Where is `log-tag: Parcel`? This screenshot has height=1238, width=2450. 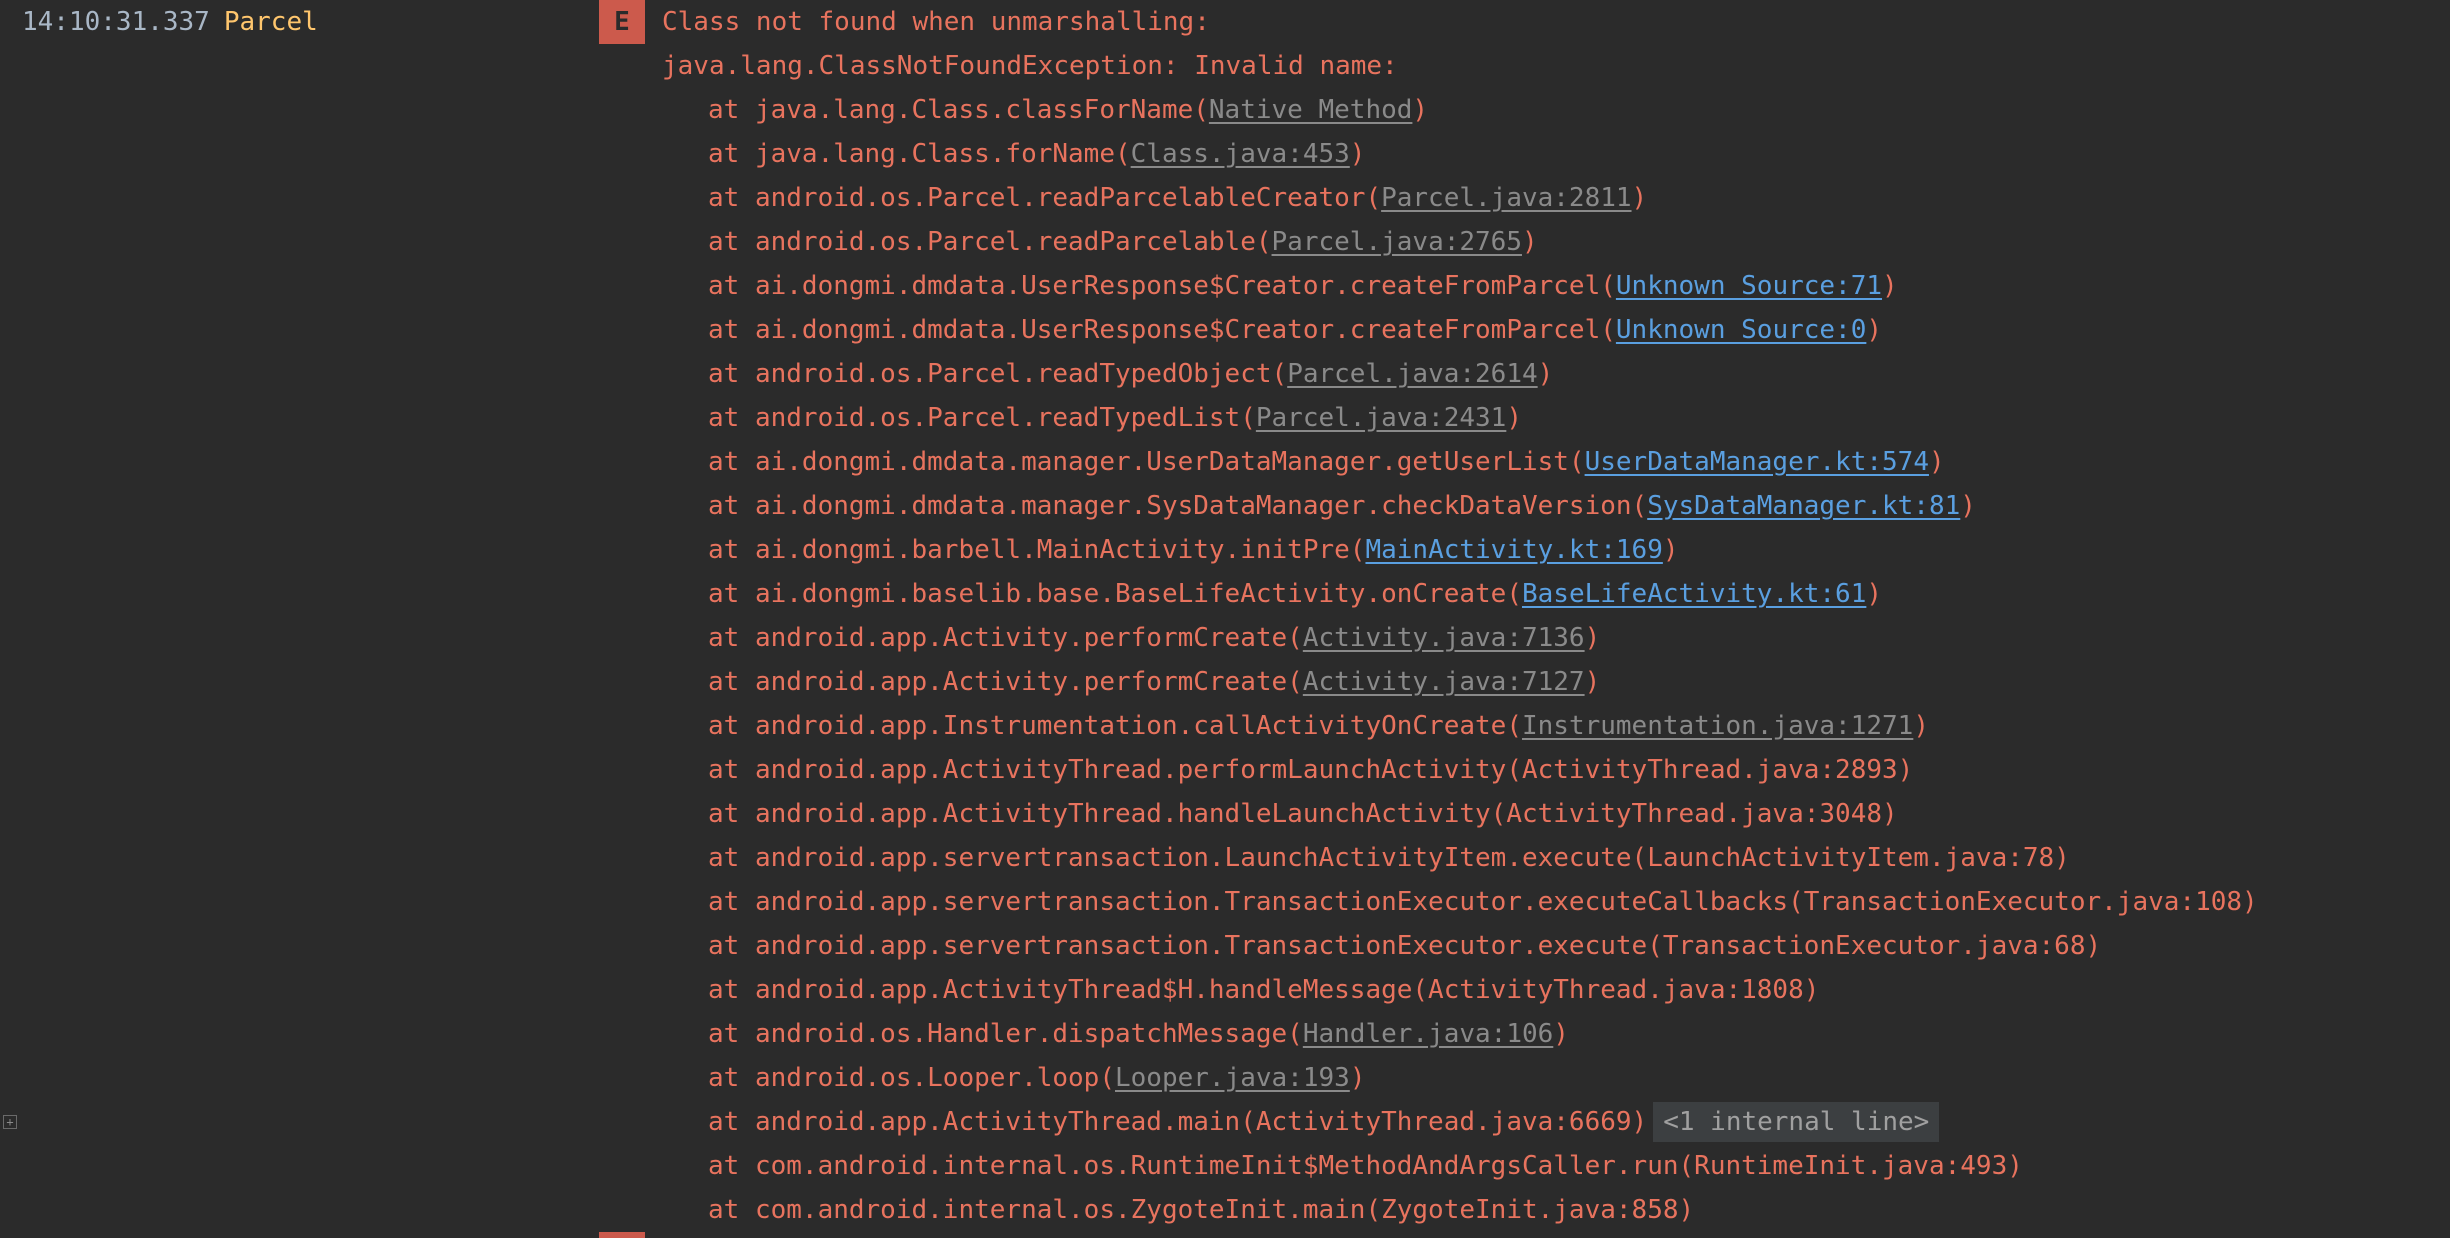 log-tag: Parcel is located at coordinates (270, 22).